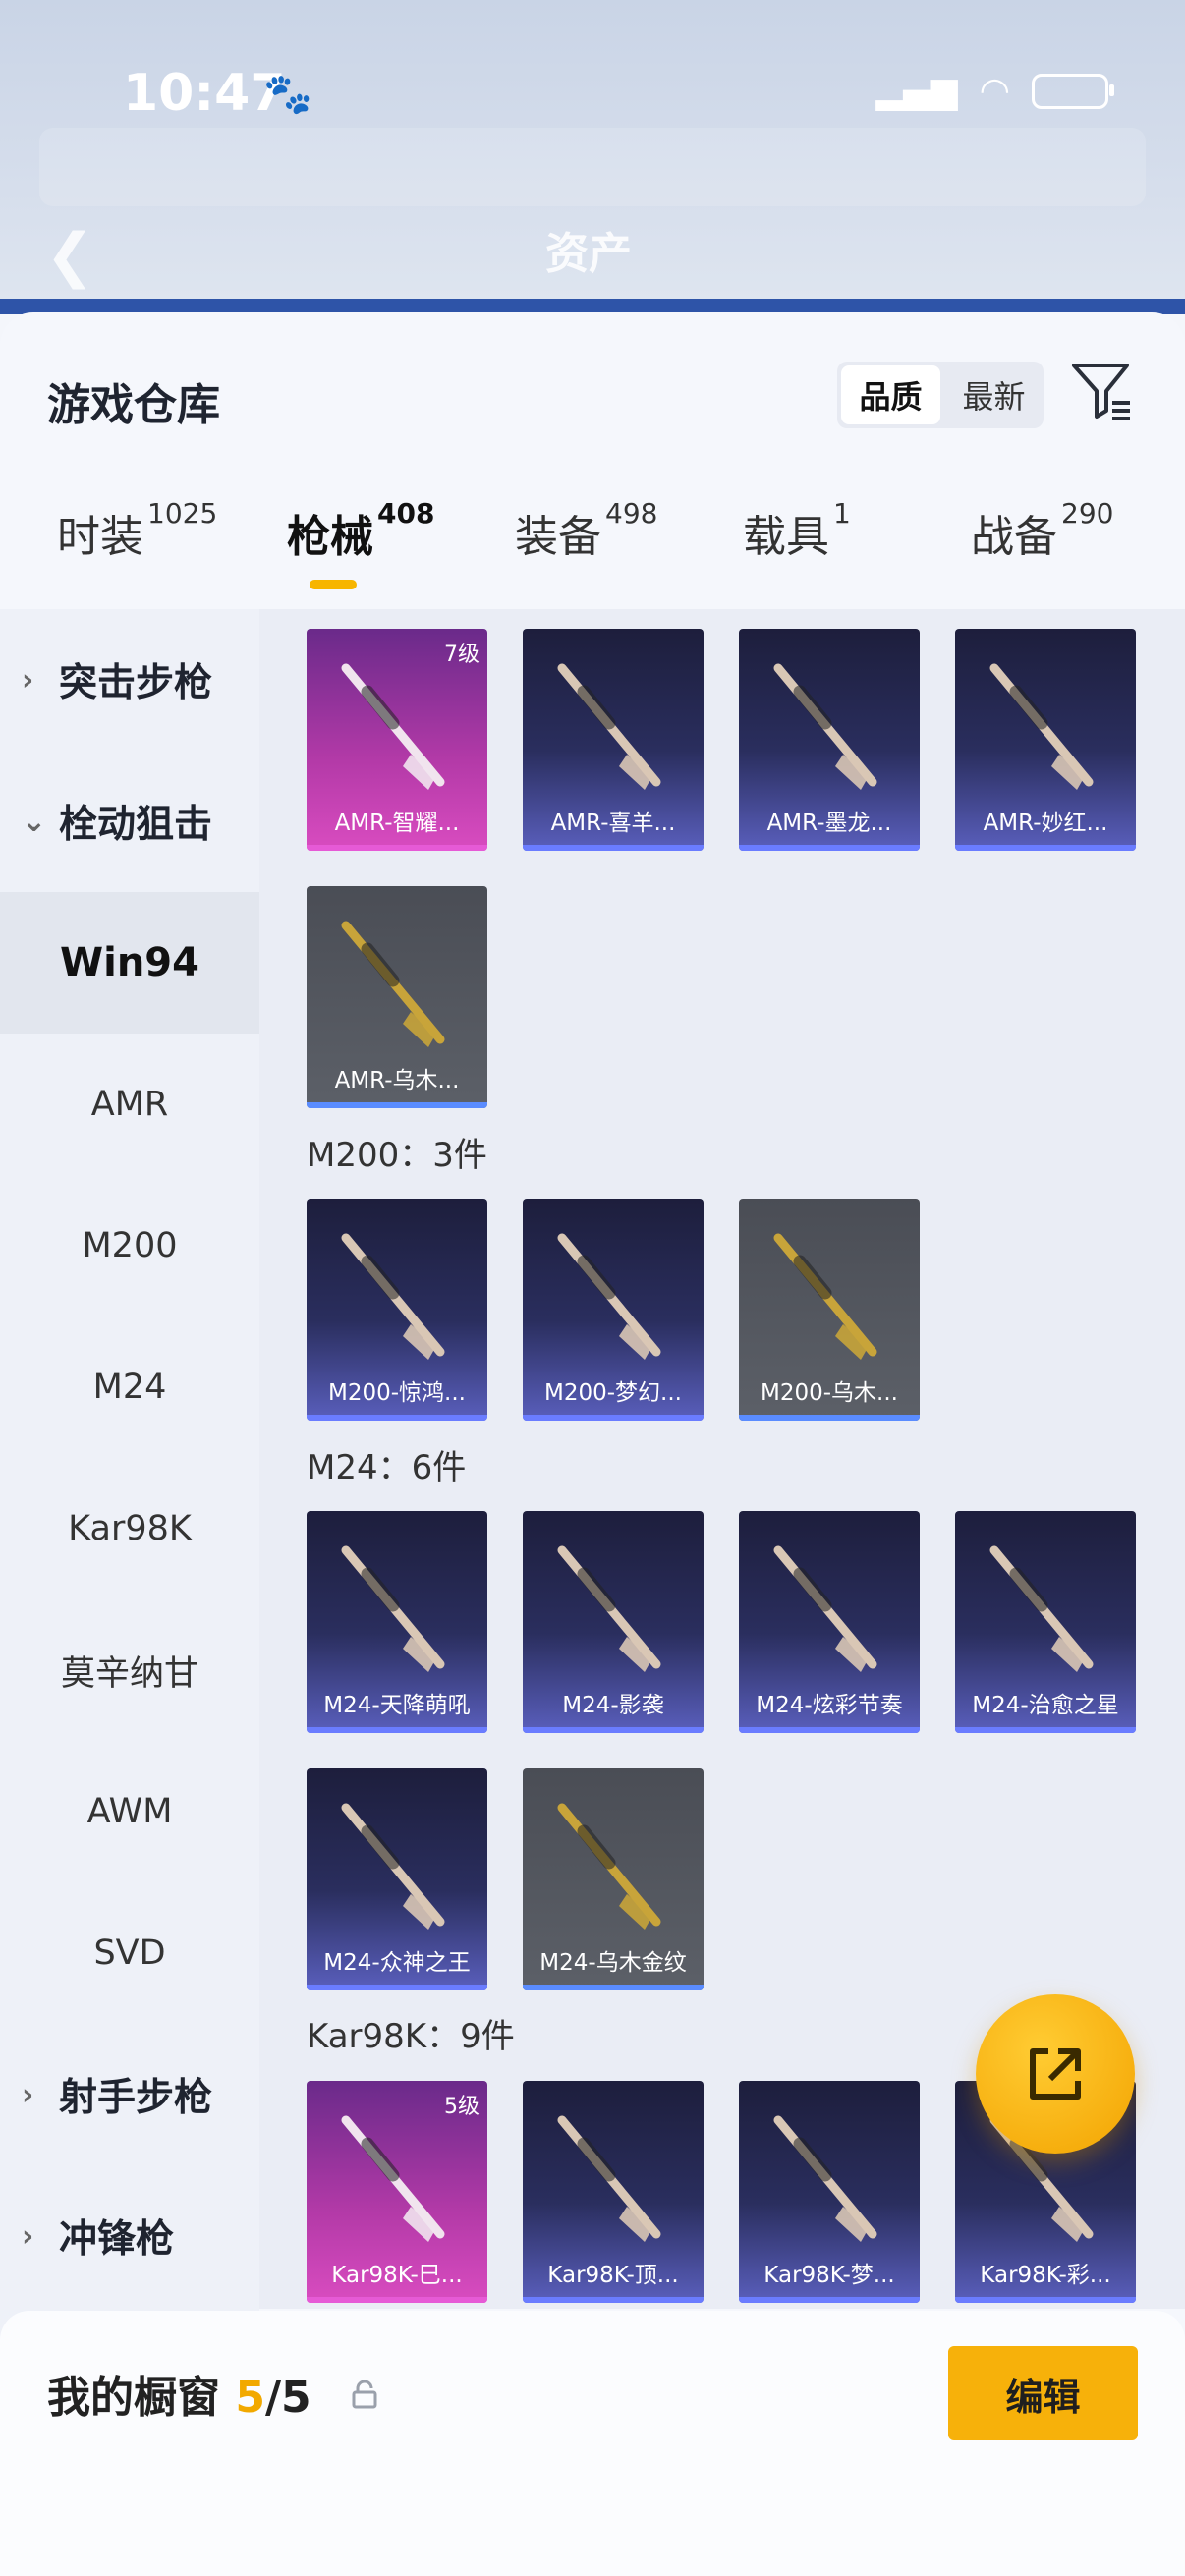  I want to click on tab-label: 装备, so click(558, 537).